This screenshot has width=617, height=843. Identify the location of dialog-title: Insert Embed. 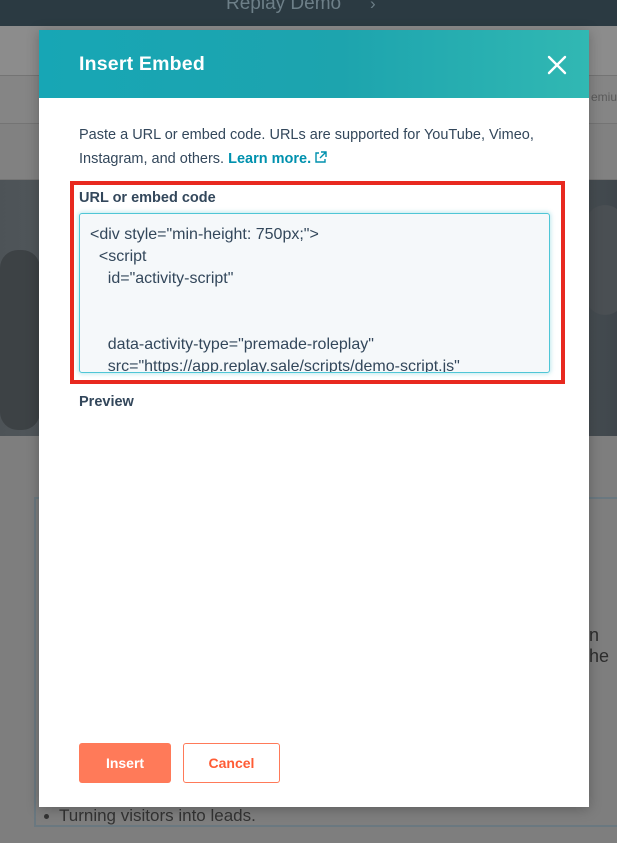
(142, 64).